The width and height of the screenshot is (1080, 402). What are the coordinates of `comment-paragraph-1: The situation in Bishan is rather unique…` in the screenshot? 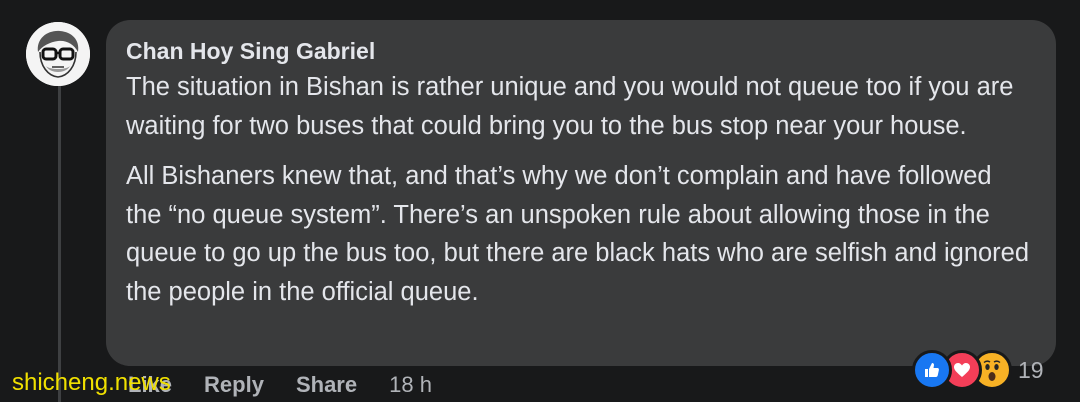 It's located at (570, 106).